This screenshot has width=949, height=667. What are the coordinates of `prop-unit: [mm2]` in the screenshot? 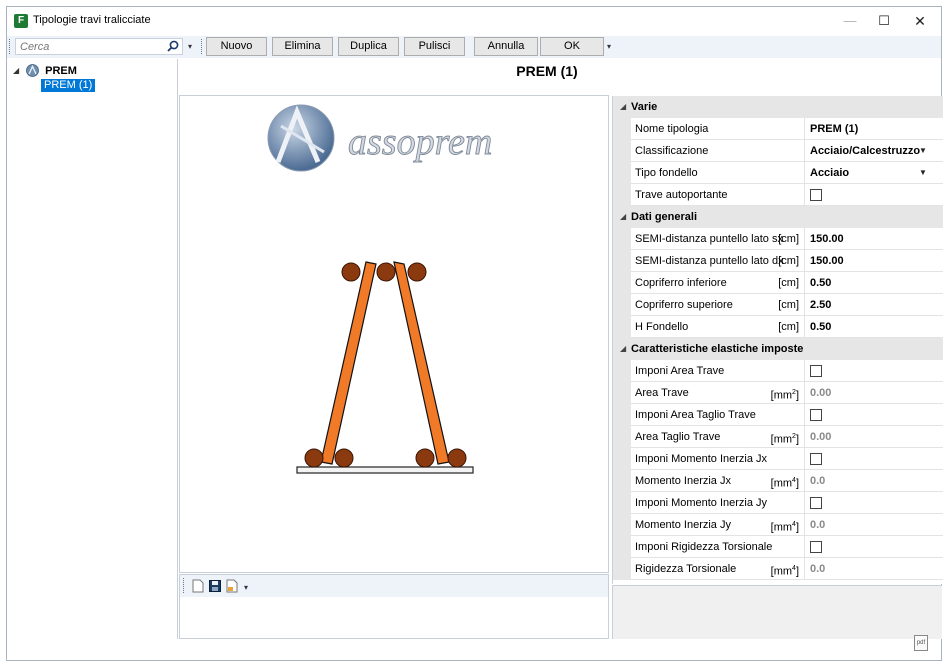 It's located at (785, 393).